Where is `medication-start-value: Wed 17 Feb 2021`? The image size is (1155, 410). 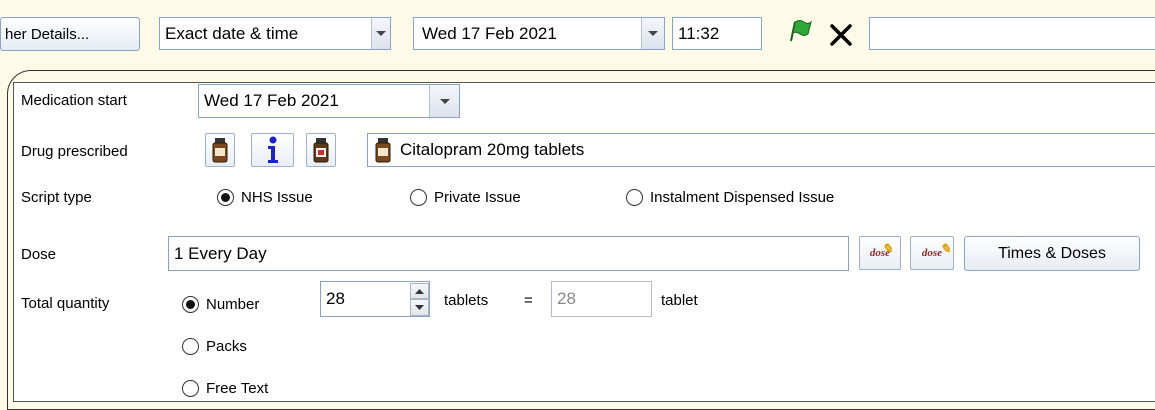 medication-start-value: Wed 17 Feb 2021 is located at coordinates (271, 100).